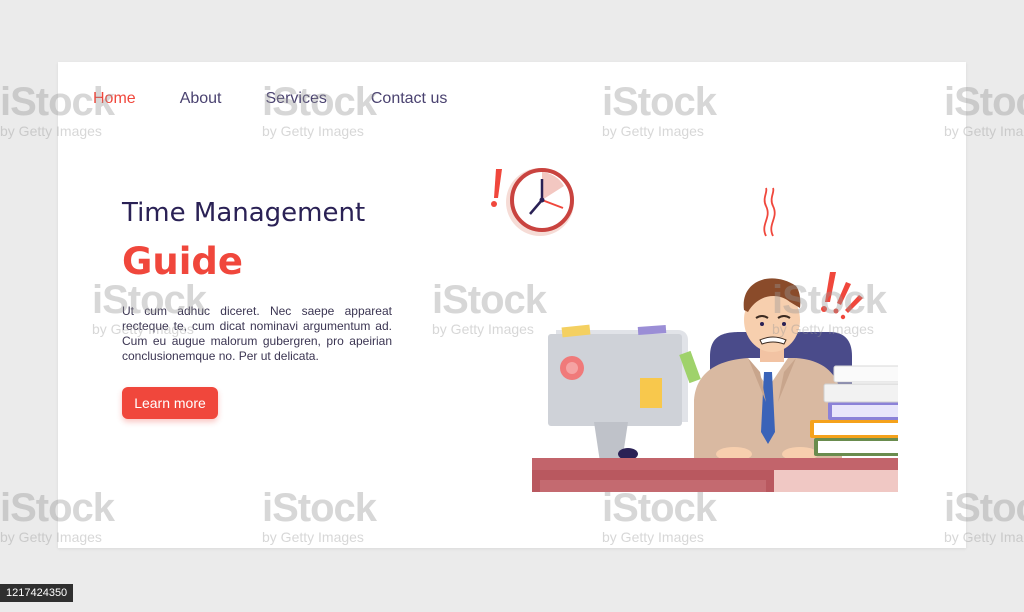 This screenshot has width=1024, height=612. What do you see at coordinates (114, 99) in the screenshot?
I see `nav-home-link: Home` at bounding box center [114, 99].